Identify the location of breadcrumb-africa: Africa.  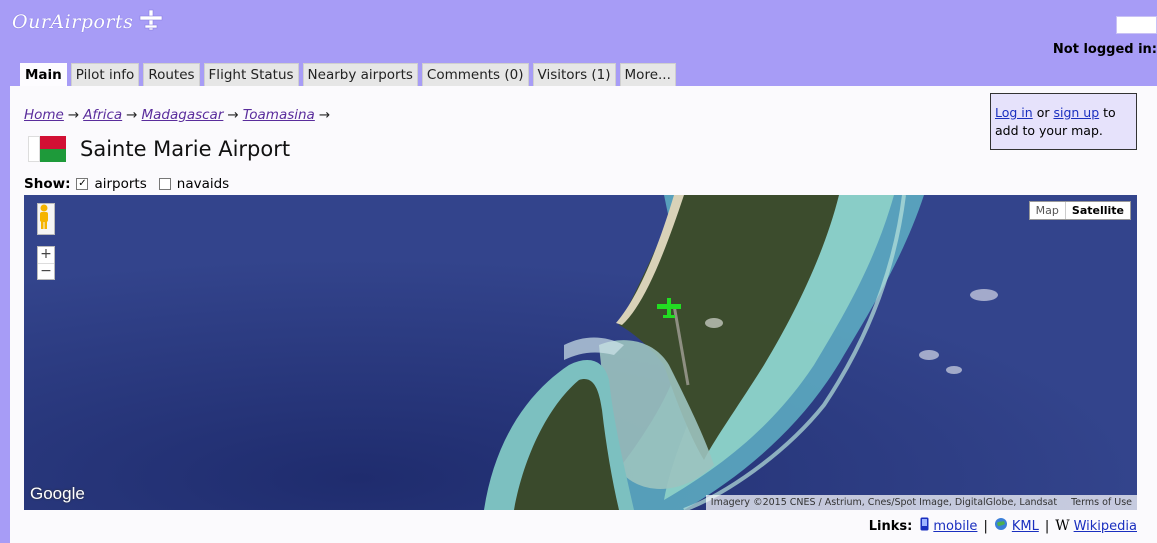
(102, 115).